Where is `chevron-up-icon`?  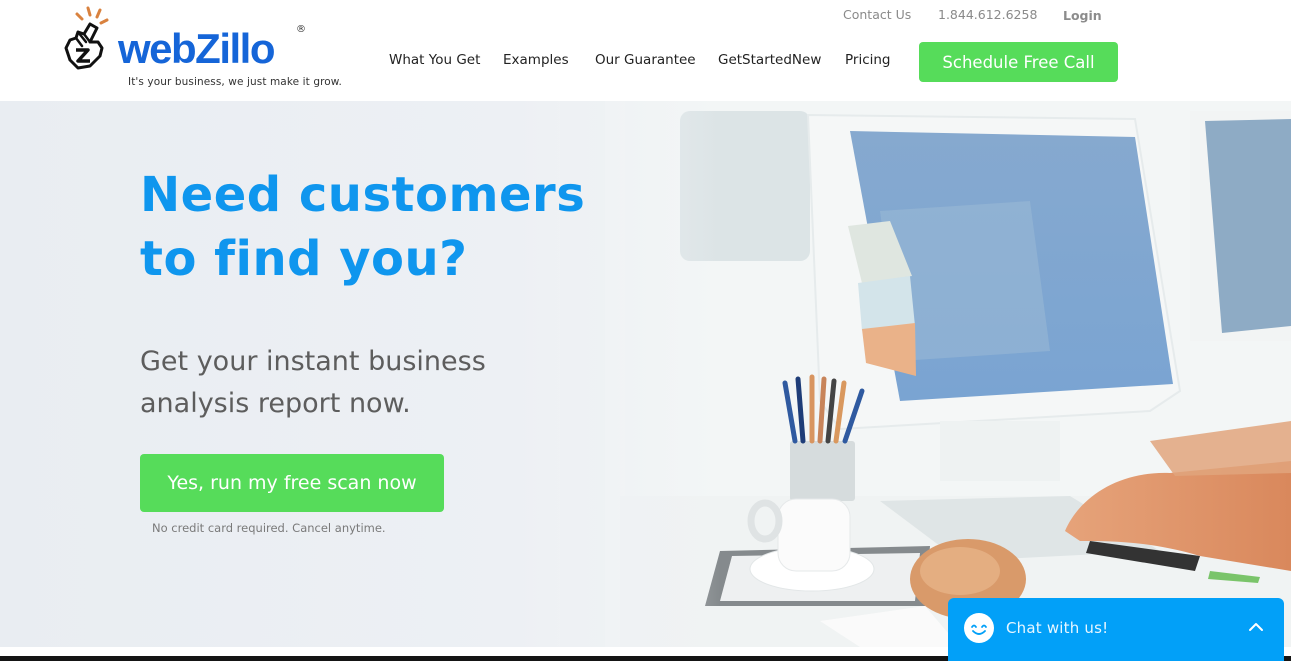
chevron-up-icon is located at coordinates (1256, 627).